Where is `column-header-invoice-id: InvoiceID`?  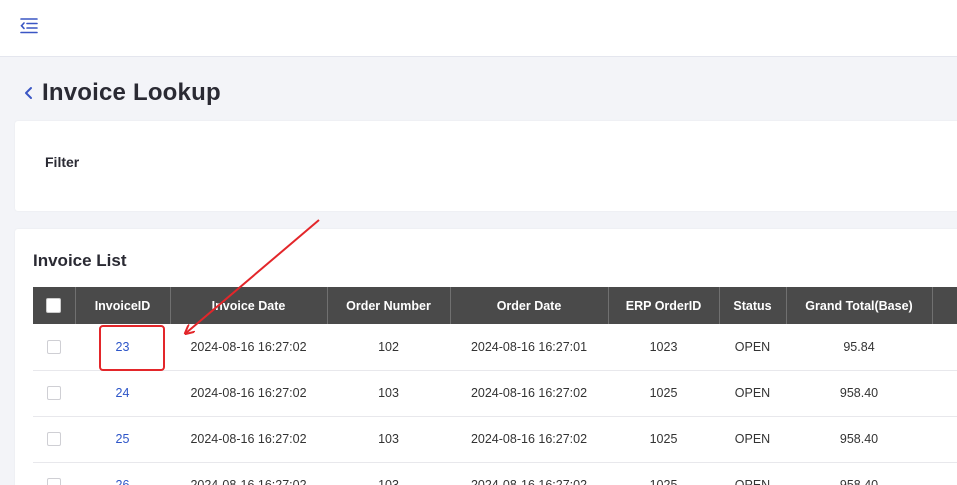 column-header-invoice-id: InvoiceID is located at coordinates (123, 305).